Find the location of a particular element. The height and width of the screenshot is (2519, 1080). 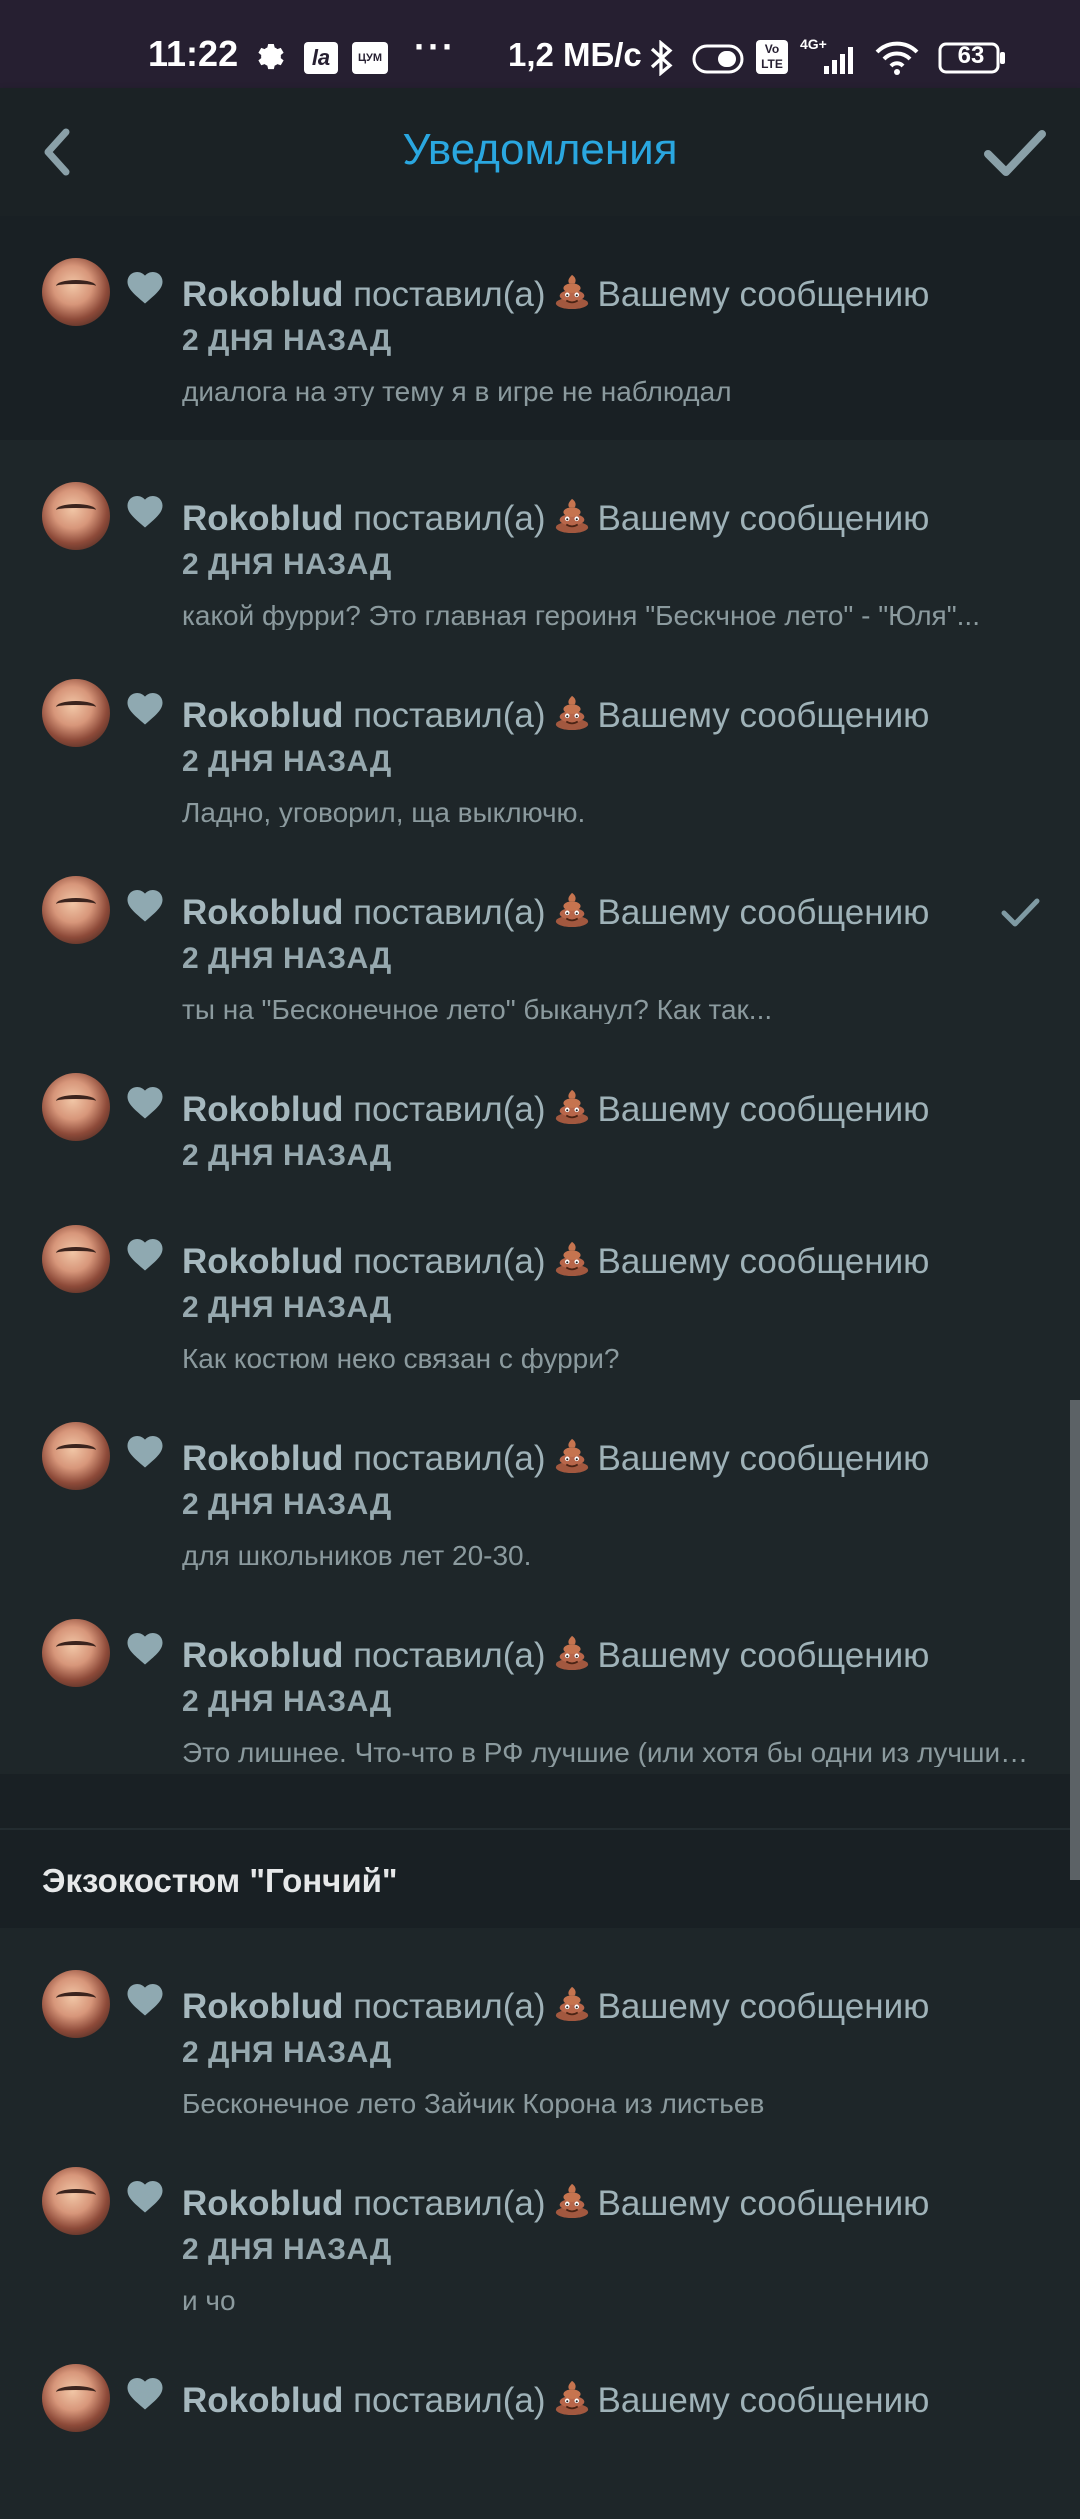

network-speed: 1,2 МБ/с is located at coordinates (575, 54).